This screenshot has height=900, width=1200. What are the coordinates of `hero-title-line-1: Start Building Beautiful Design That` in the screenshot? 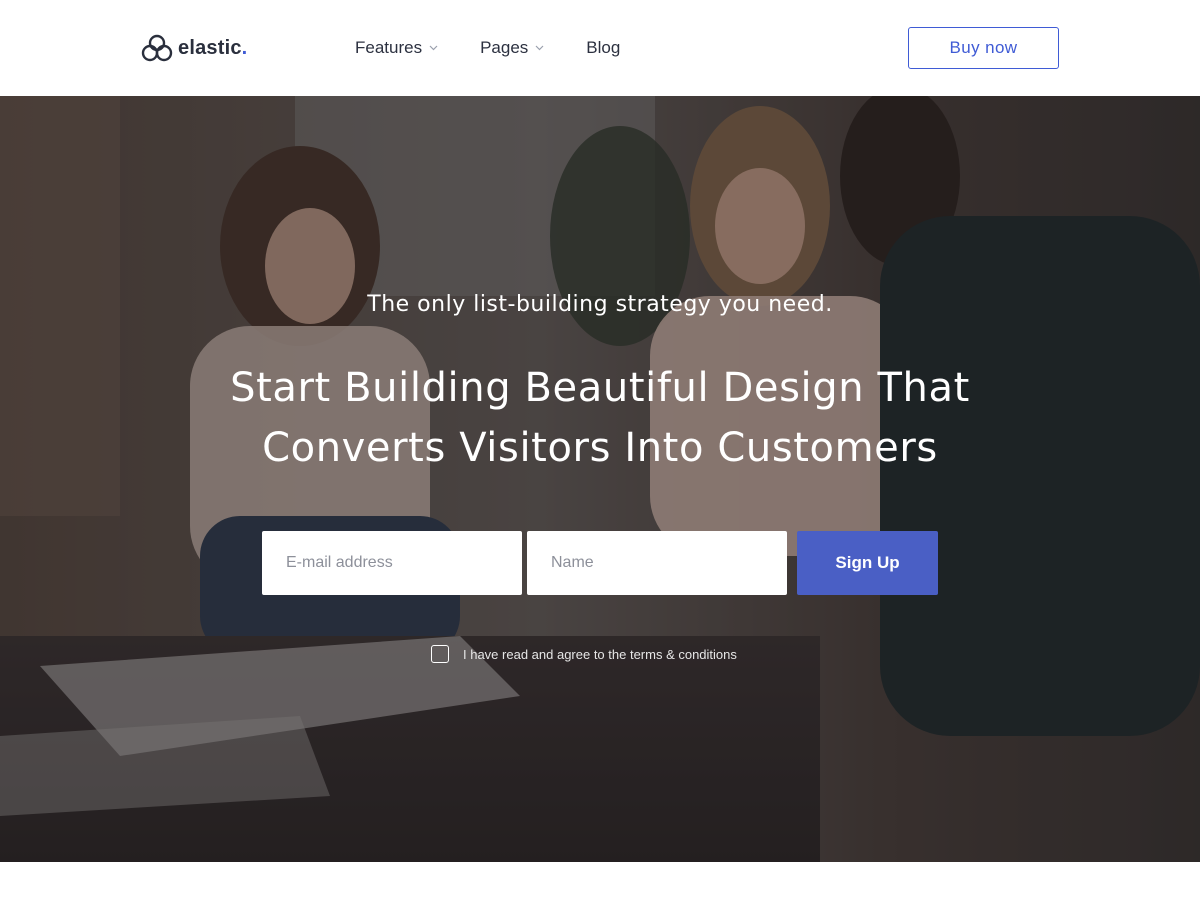 It's located at (600, 388).